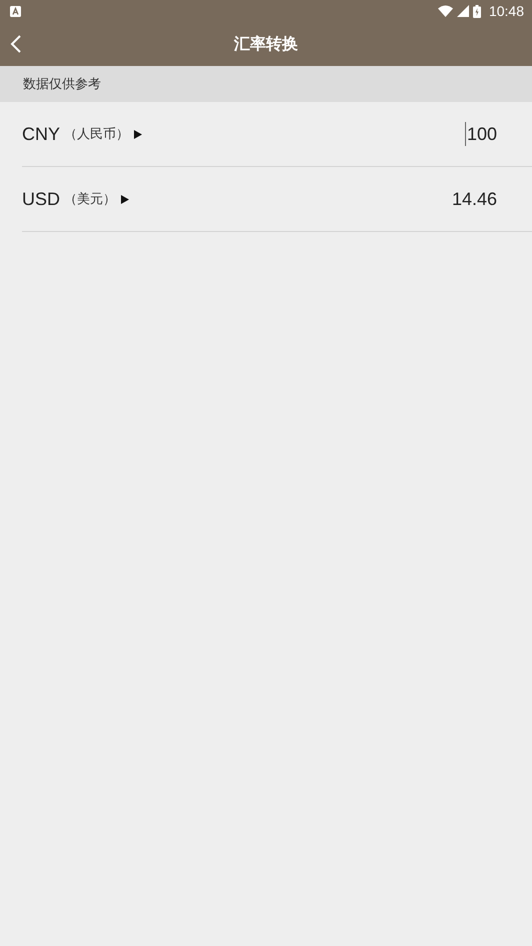 This screenshot has width=532, height=946. I want to click on amount-field: 14.46, so click(474, 199).